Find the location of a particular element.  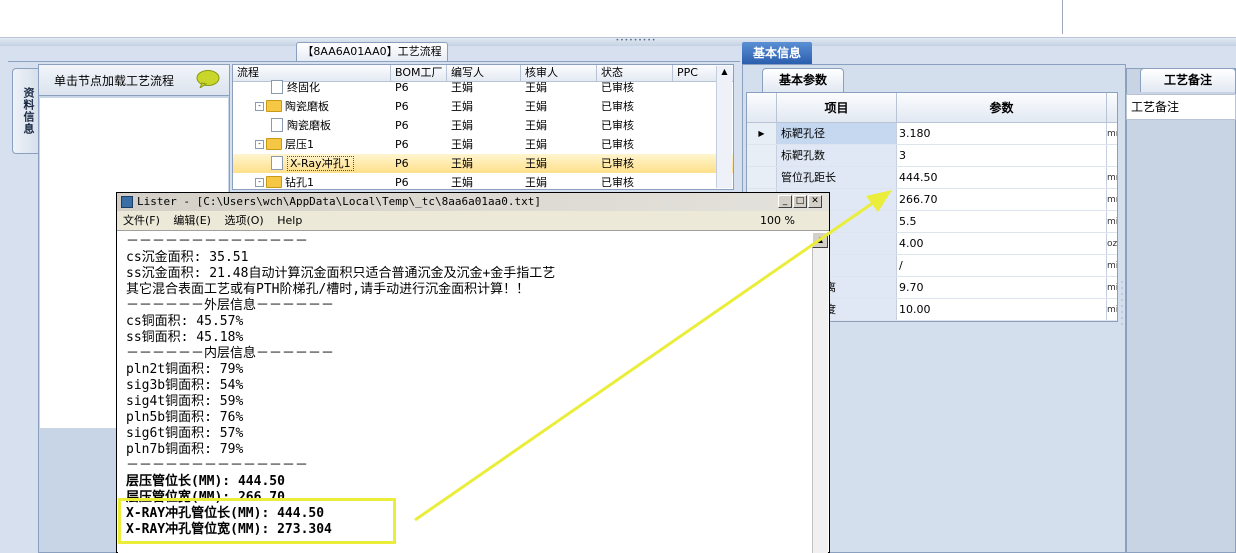

top-divider is located at coordinates (1062, 17).